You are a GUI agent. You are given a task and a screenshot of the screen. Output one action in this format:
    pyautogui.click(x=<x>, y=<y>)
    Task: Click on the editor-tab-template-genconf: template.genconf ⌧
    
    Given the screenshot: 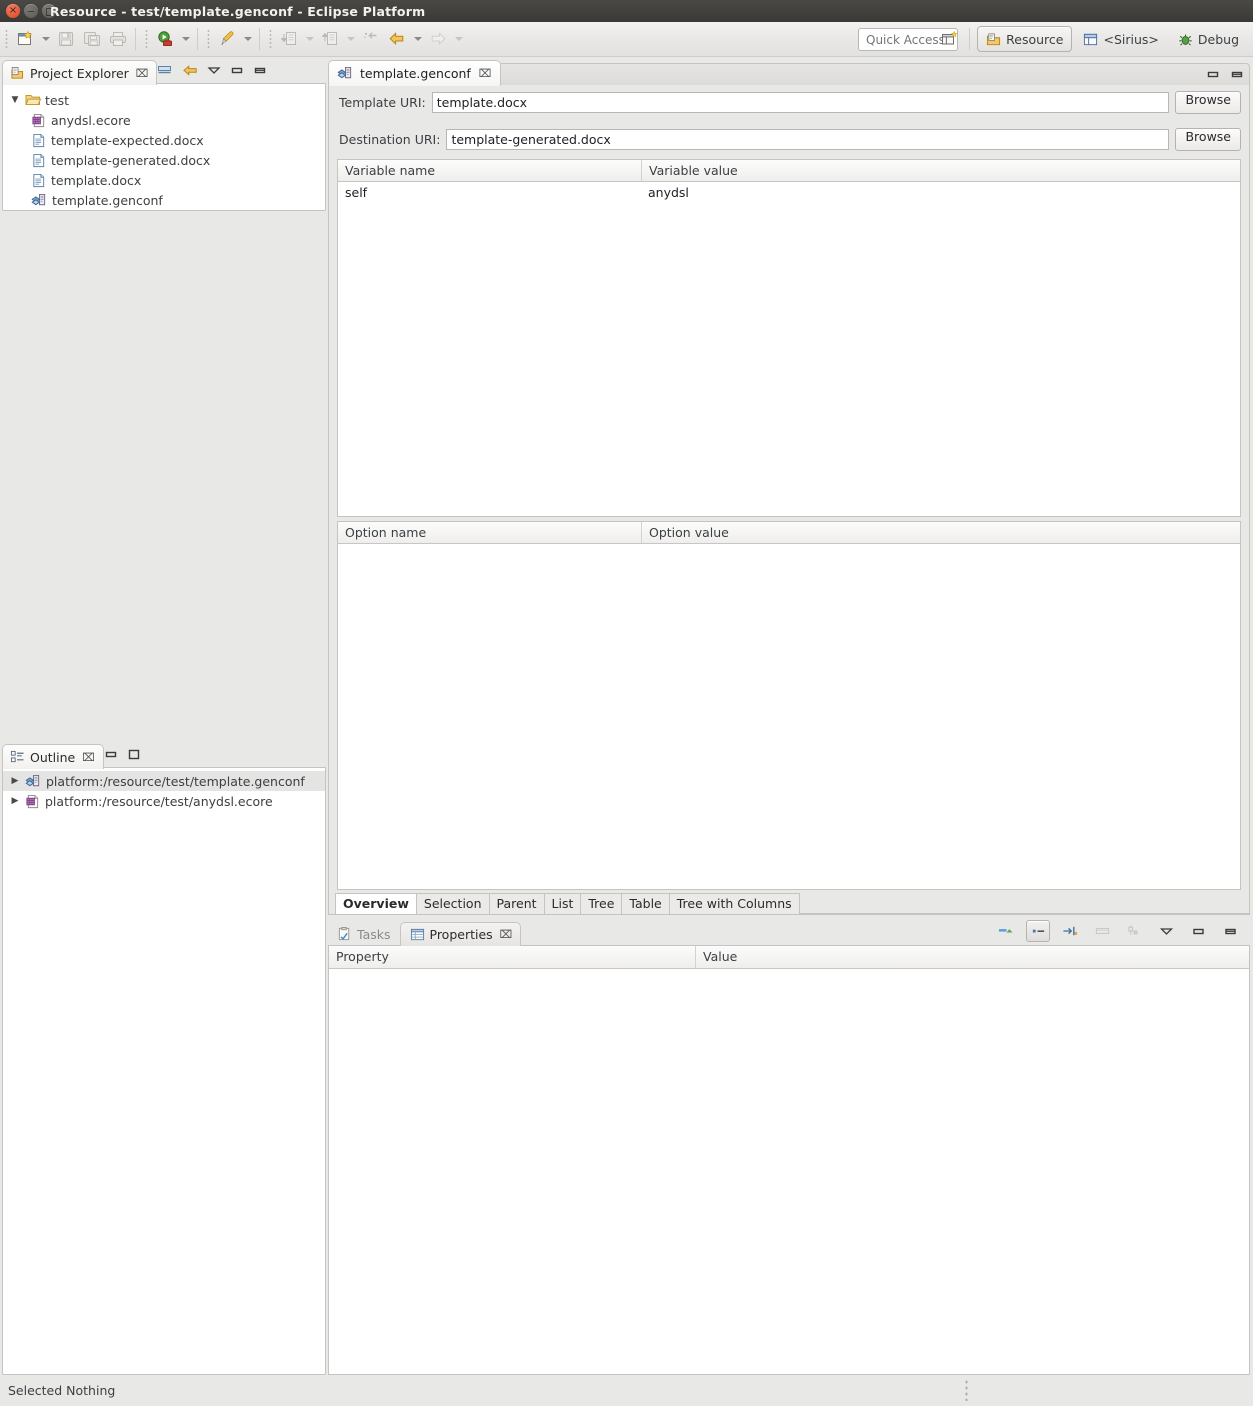 What is the action you would take?
    pyautogui.click(x=415, y=73)
    